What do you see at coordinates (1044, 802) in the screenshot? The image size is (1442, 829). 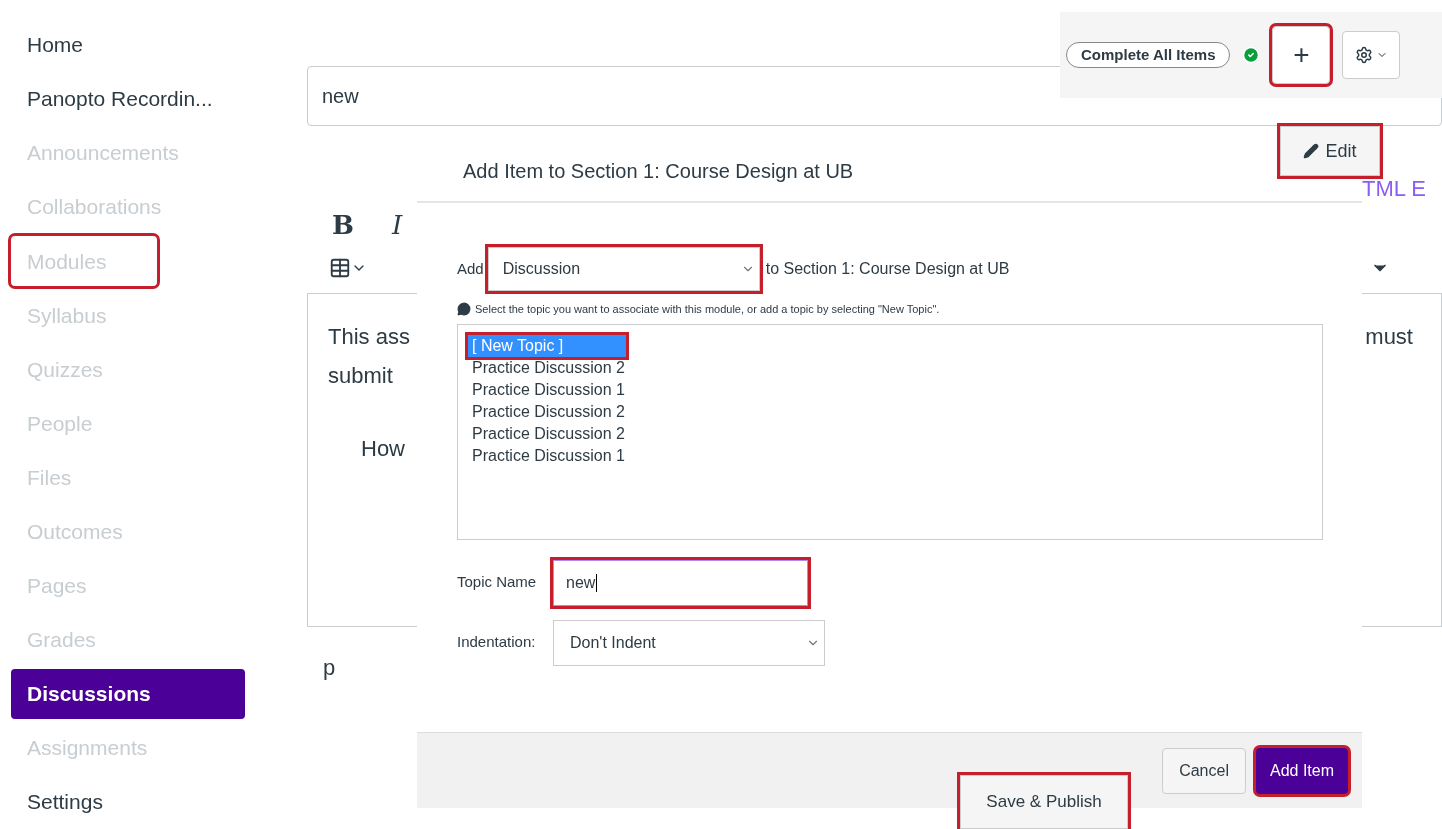 I see `save-publish-button: Save & Publish` at bounding box center [1044, 802].